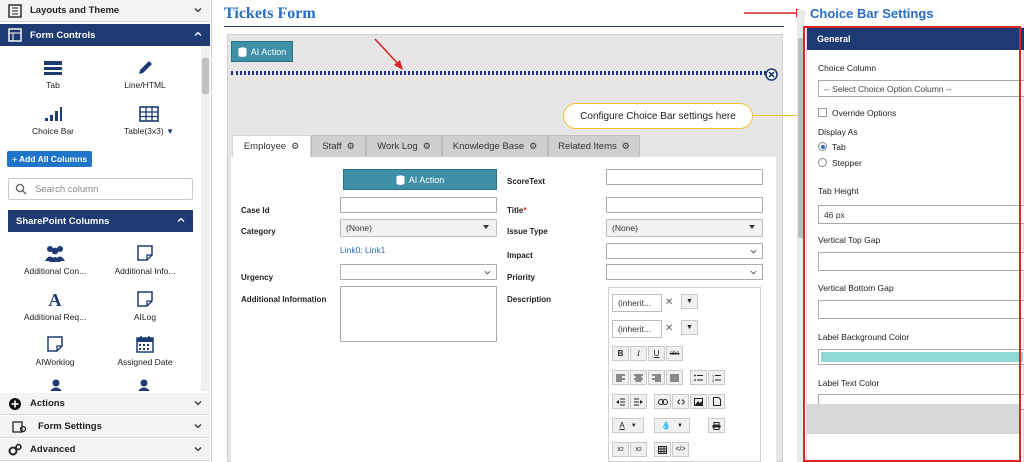 The width and height of the screenshot is (1024, 462). I want to click on accordion-advanced: Advanced, so click(105, 450).